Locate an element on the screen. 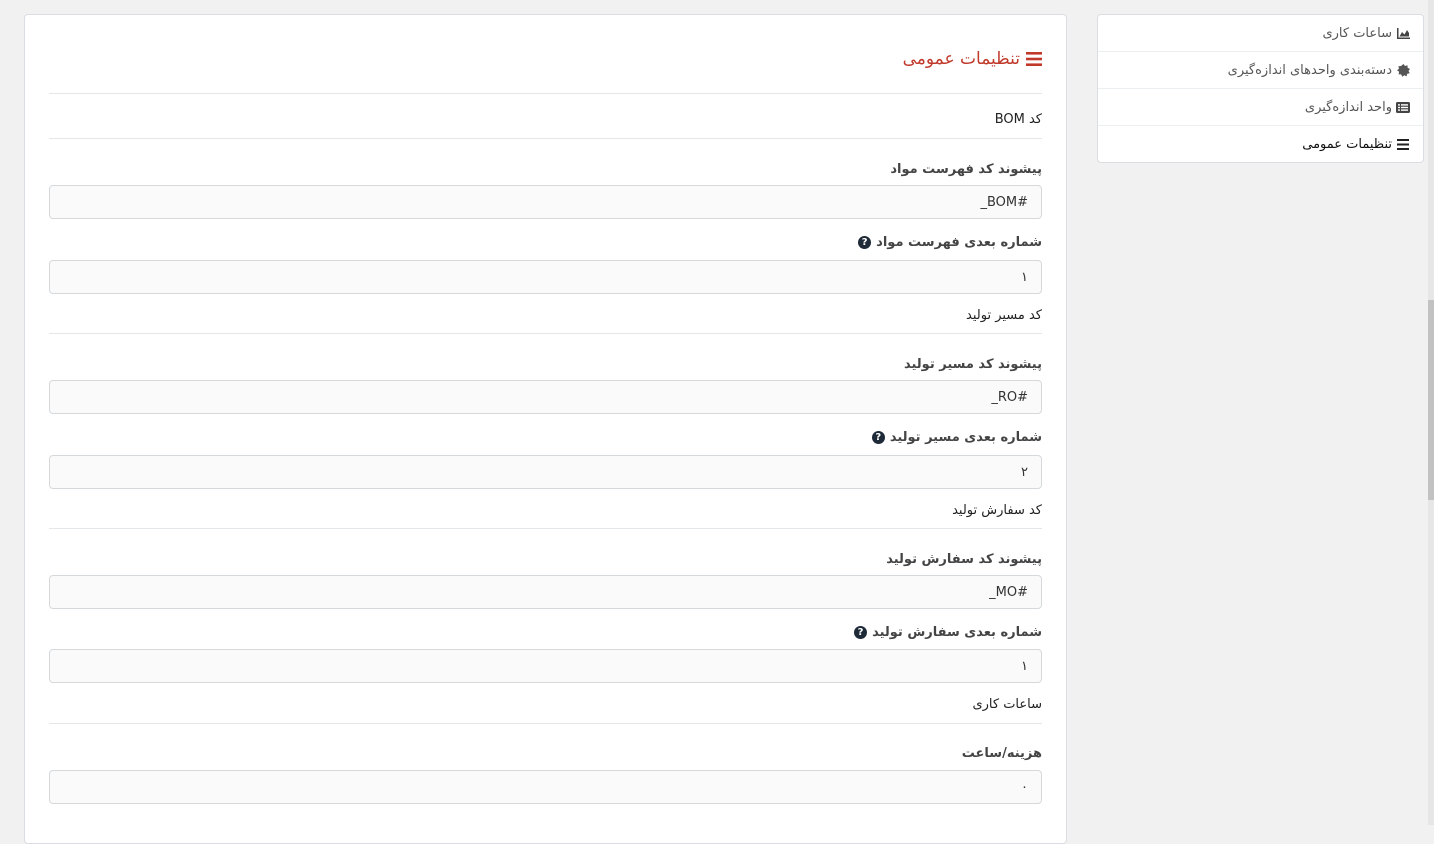  sidebar-item-label: تنظیمات عمومی is located at coordinates (1347, 144).